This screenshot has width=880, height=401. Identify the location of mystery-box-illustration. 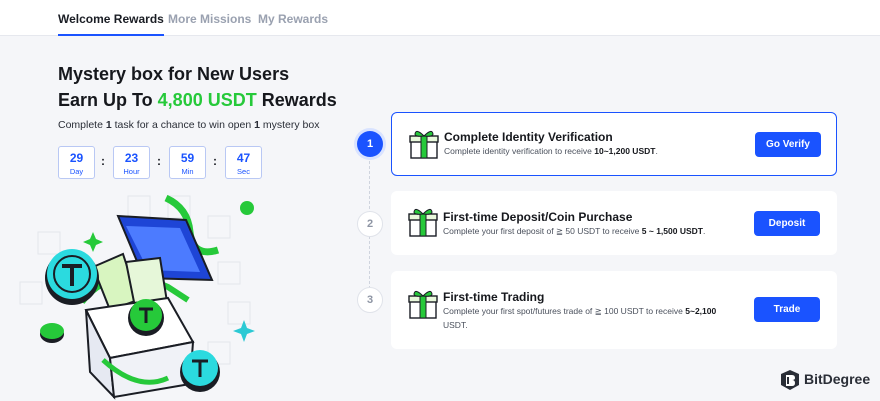
(137, 297).